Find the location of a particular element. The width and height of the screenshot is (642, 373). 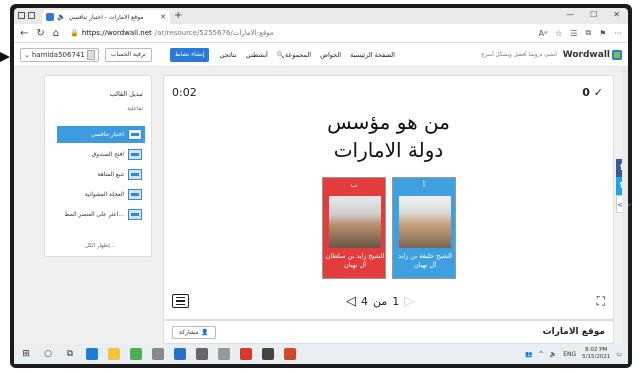

reader-mode-icon: Aᵃ is located at coordinates (543, 33).